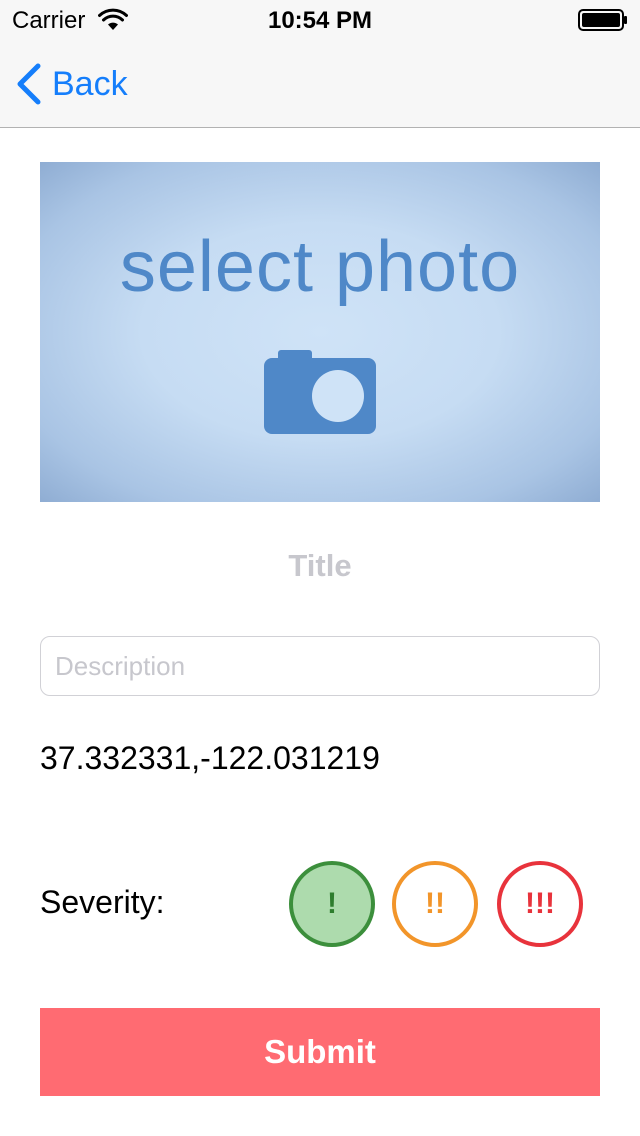 The width and height of the screenshot is (640, 1136). I want to click on severity-low-button: !, so click(332, 904).